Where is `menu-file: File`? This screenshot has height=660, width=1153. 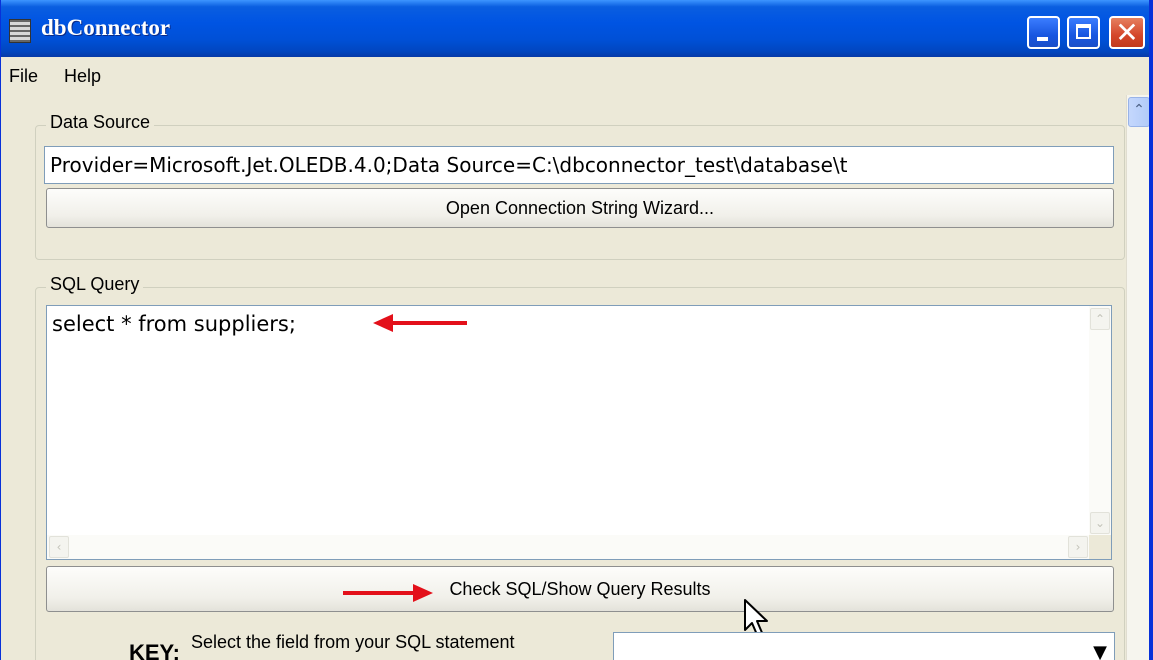
menu-file: File is located at coordinates (23, 76).